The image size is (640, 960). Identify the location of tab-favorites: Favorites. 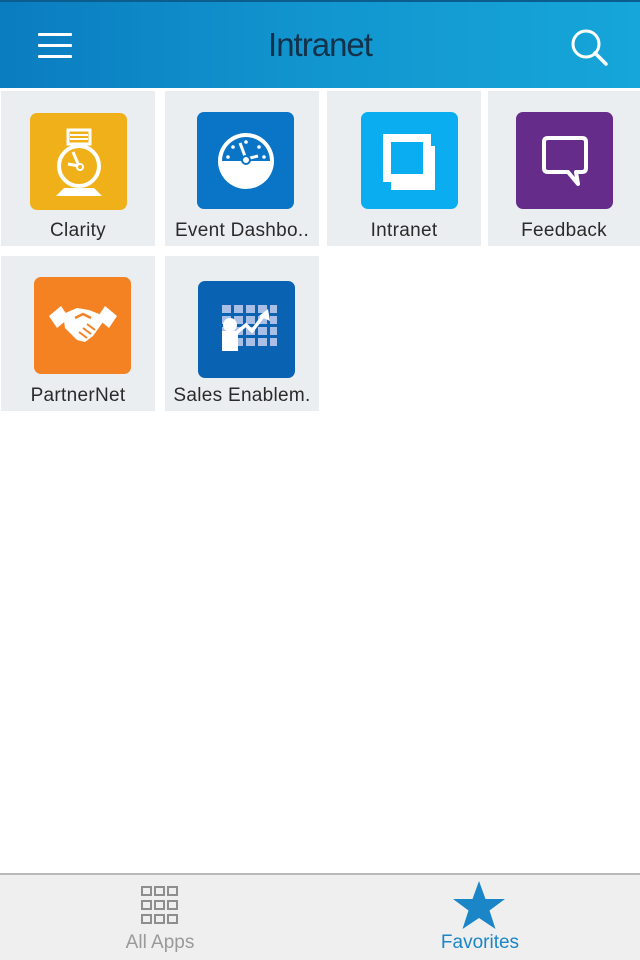
(480, 917).